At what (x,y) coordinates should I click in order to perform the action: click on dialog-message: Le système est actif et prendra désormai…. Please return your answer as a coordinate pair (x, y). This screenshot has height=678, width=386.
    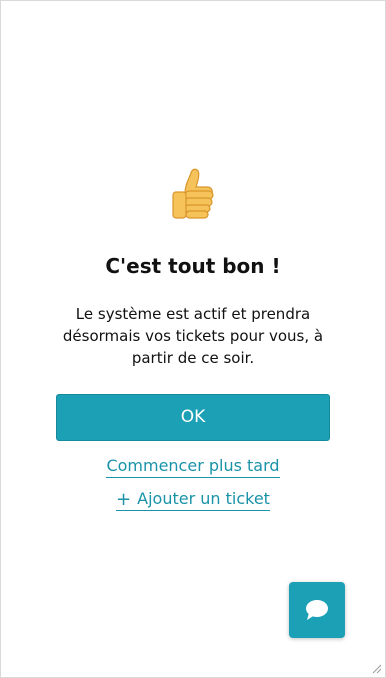
    Looking at the image, I should click on (193, 336).